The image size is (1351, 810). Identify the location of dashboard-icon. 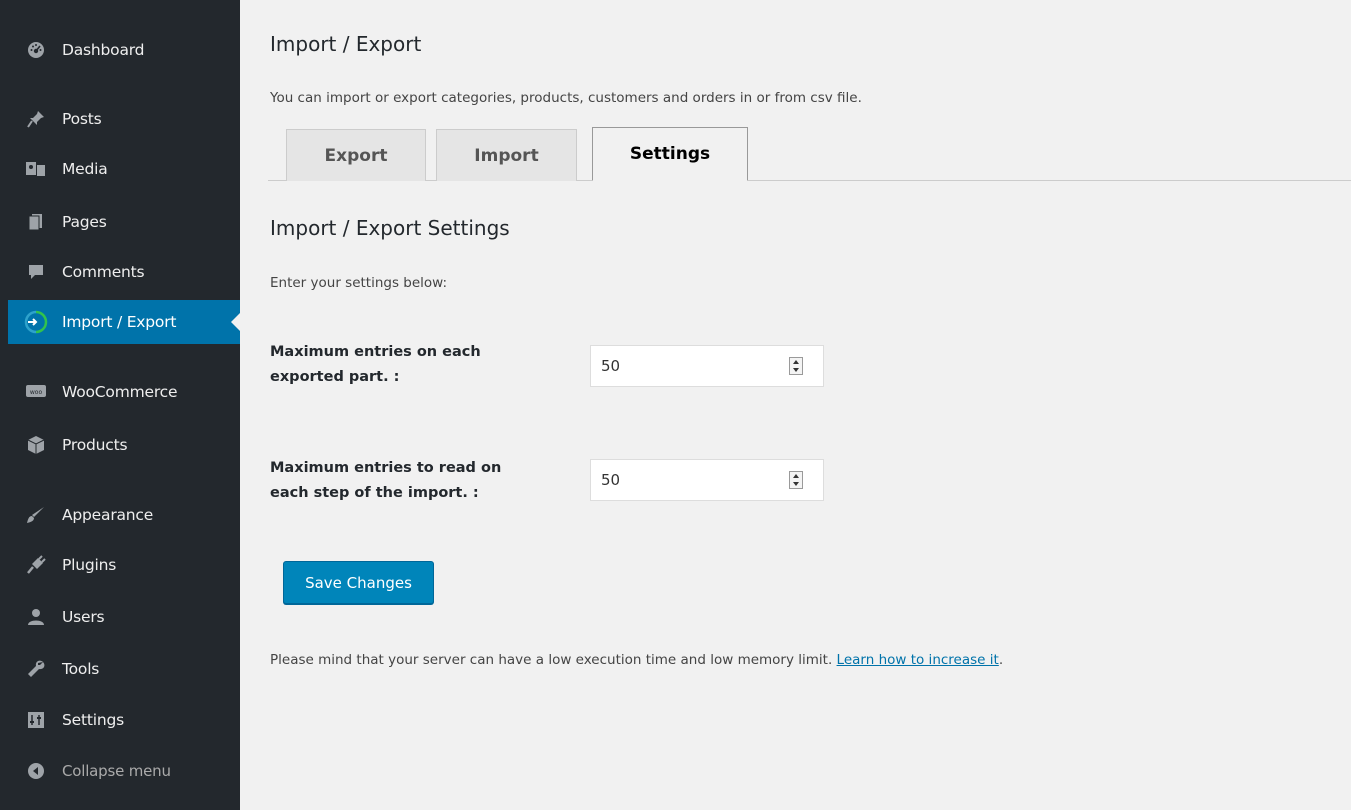
(36, 50).